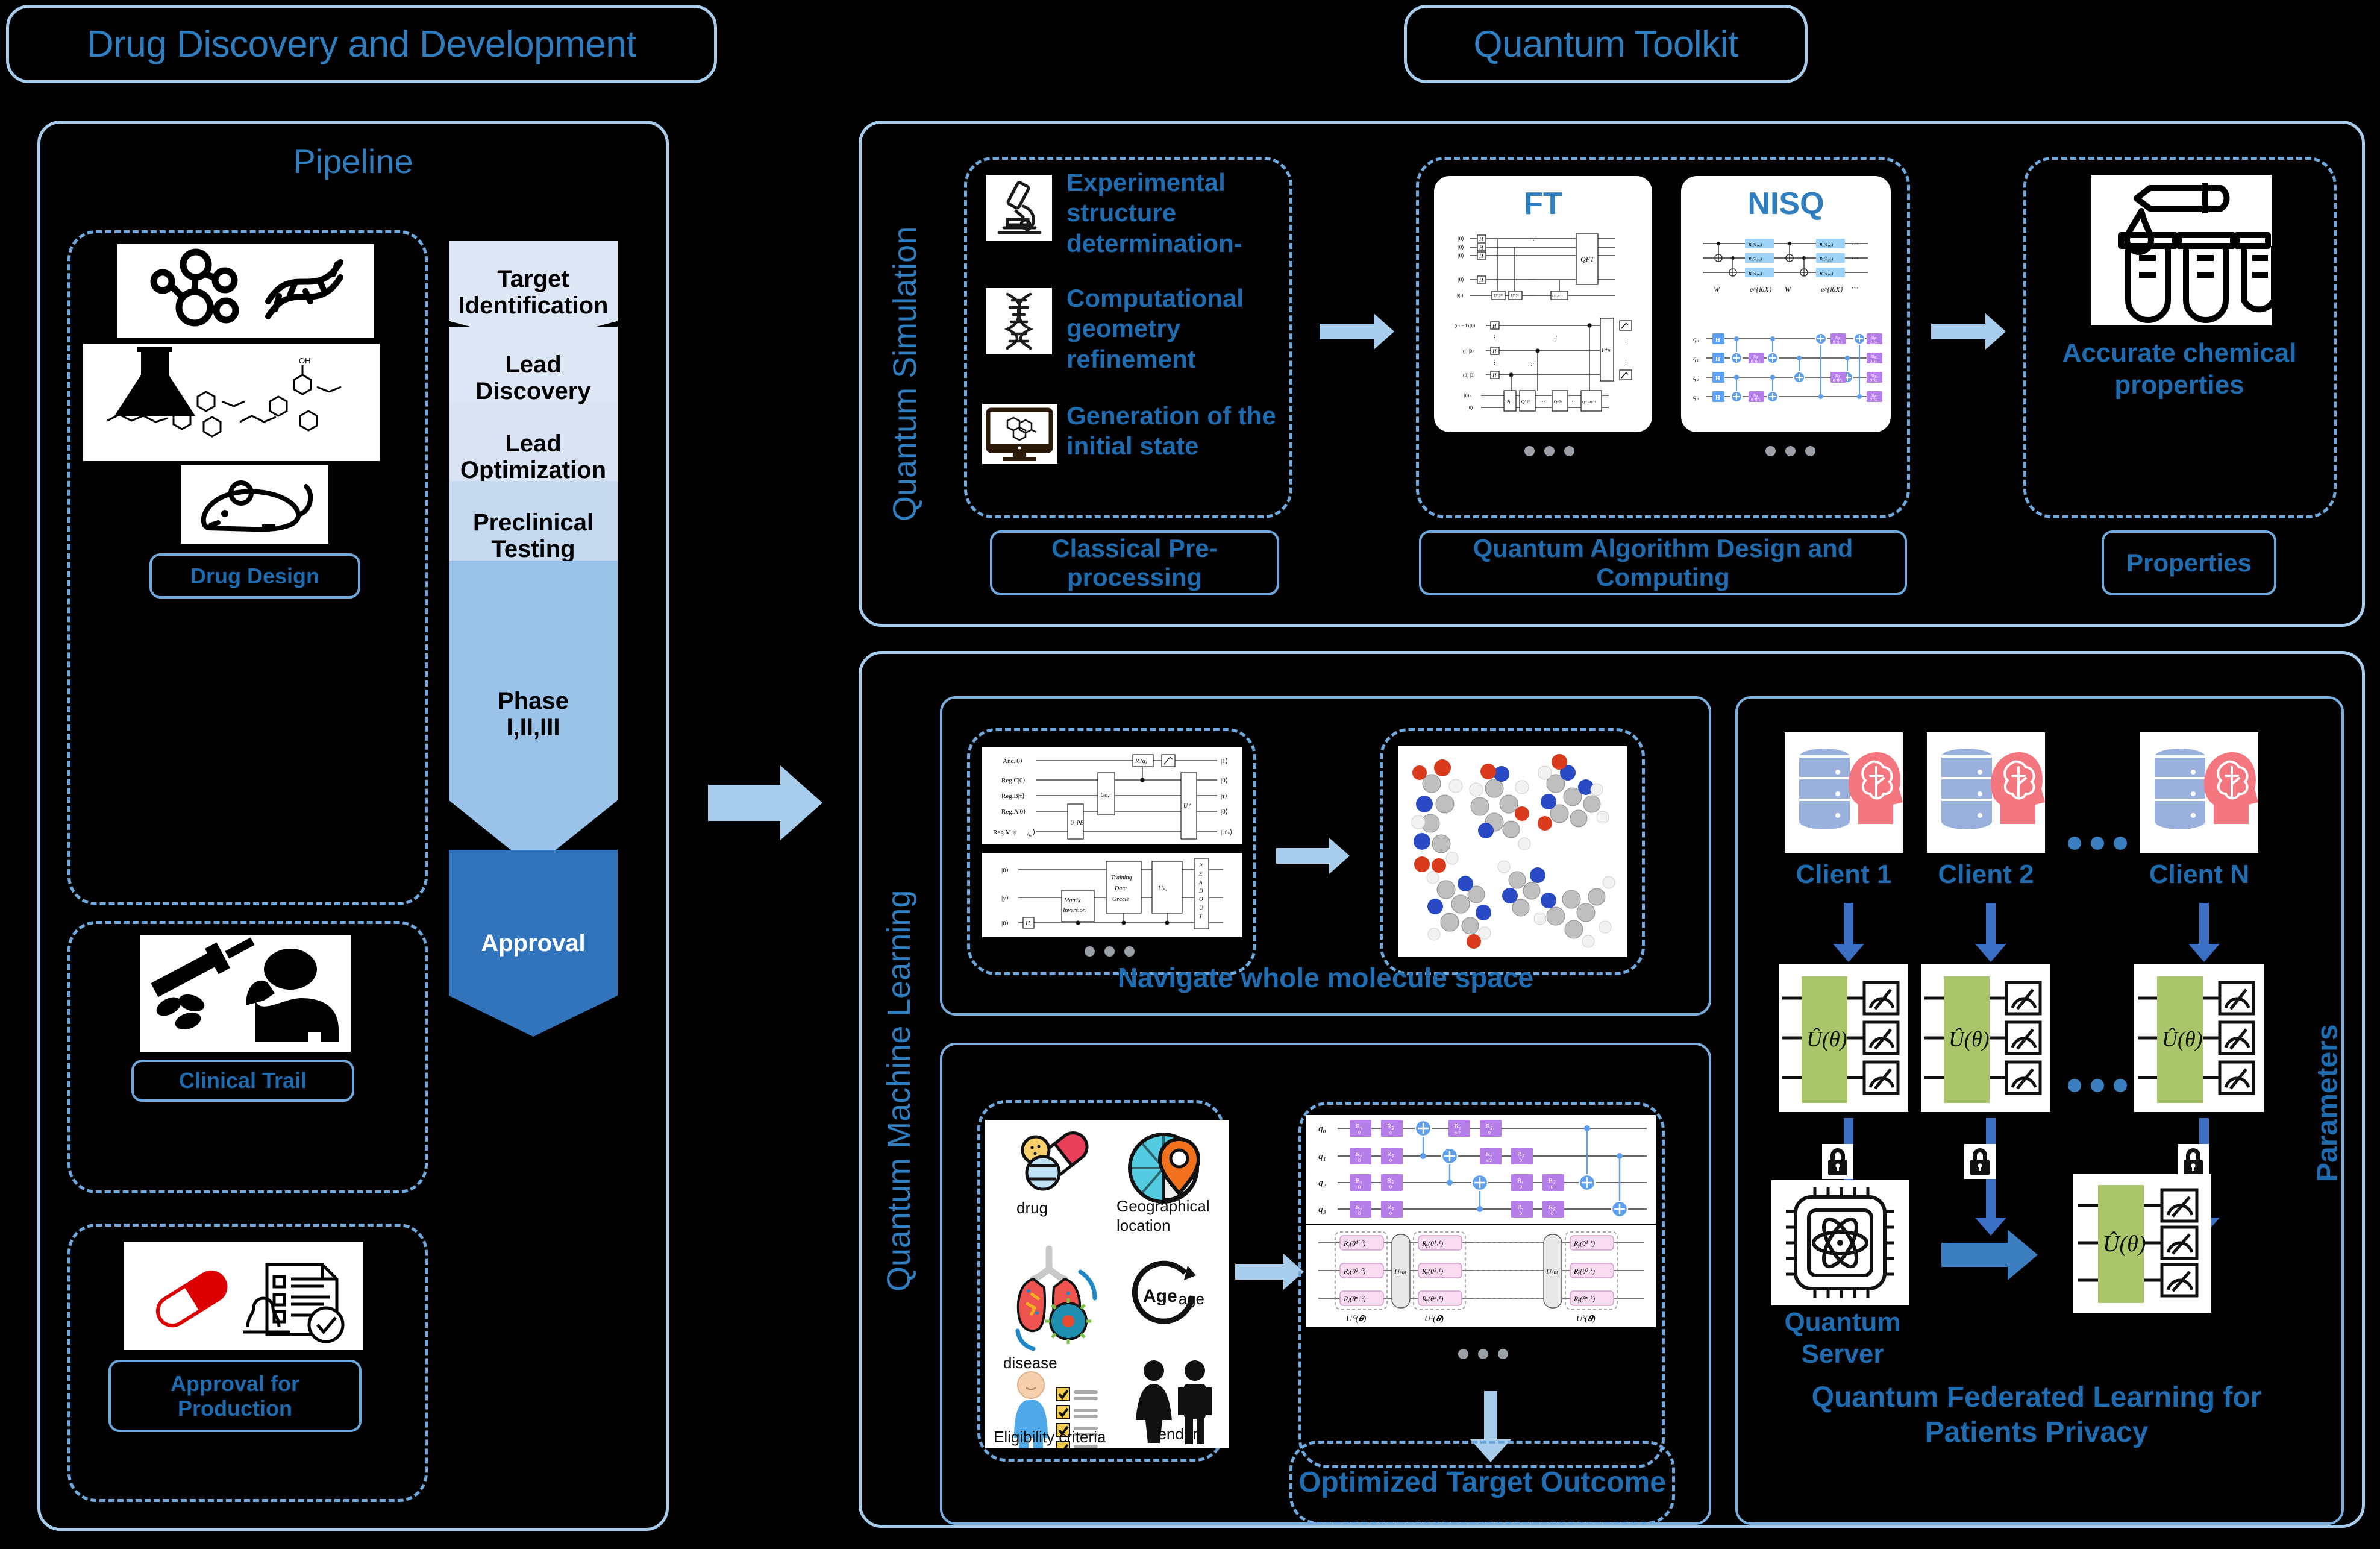 Image resolution: width=2380 pixels, height=1549 pixels. I want to click on left-panel-title: Drug Discovery and Development, so click(362, 44).